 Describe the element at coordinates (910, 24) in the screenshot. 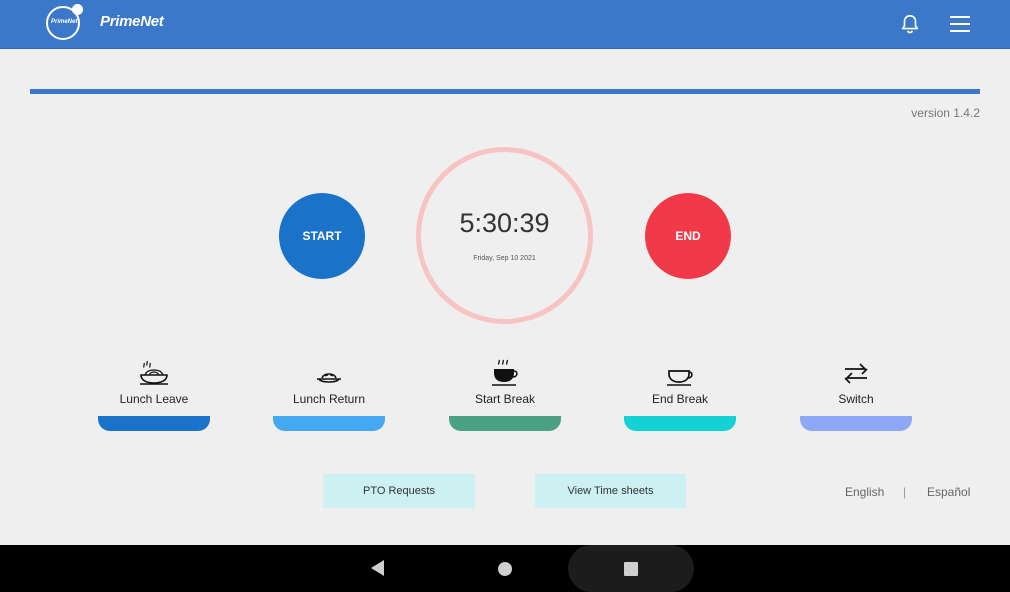

I see `notification-bell-icon` at that location.